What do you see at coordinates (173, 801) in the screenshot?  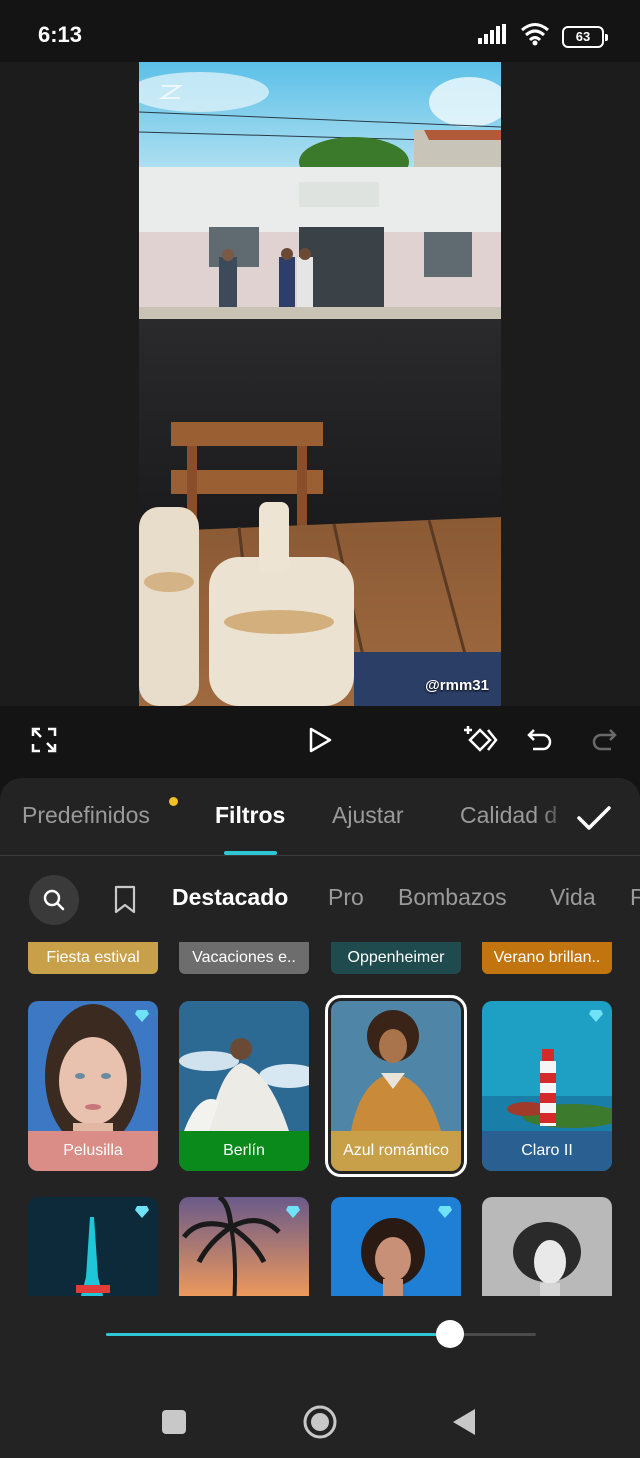 I see `new-indicator-dot` at bounding box center [173, 801].